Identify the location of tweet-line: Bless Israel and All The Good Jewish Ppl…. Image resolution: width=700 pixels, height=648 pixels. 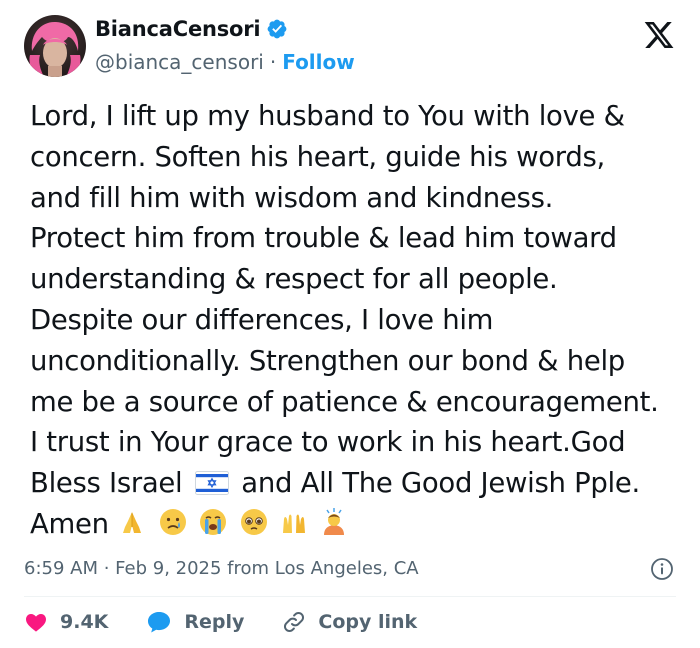
(355, 483).